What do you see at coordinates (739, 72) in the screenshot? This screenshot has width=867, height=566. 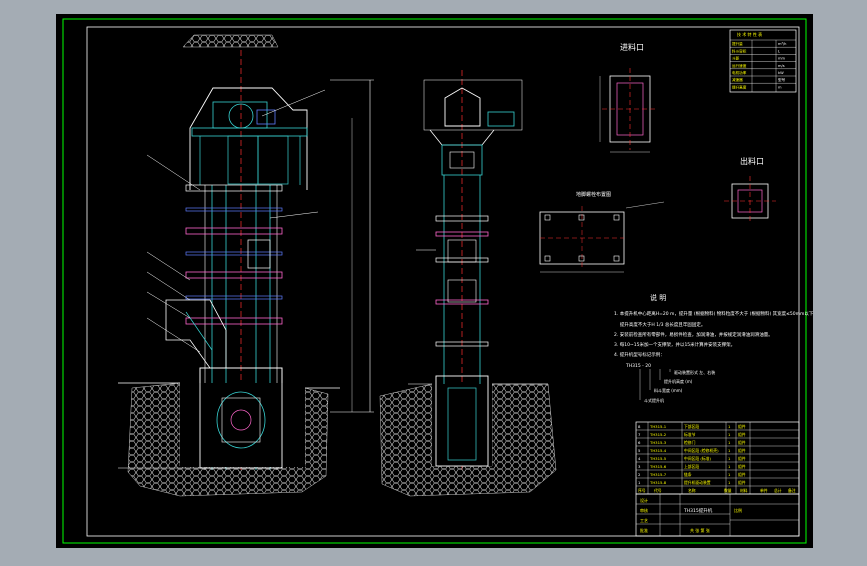 I see `spec-param: 电机功率` at bounding box center [739, 72].